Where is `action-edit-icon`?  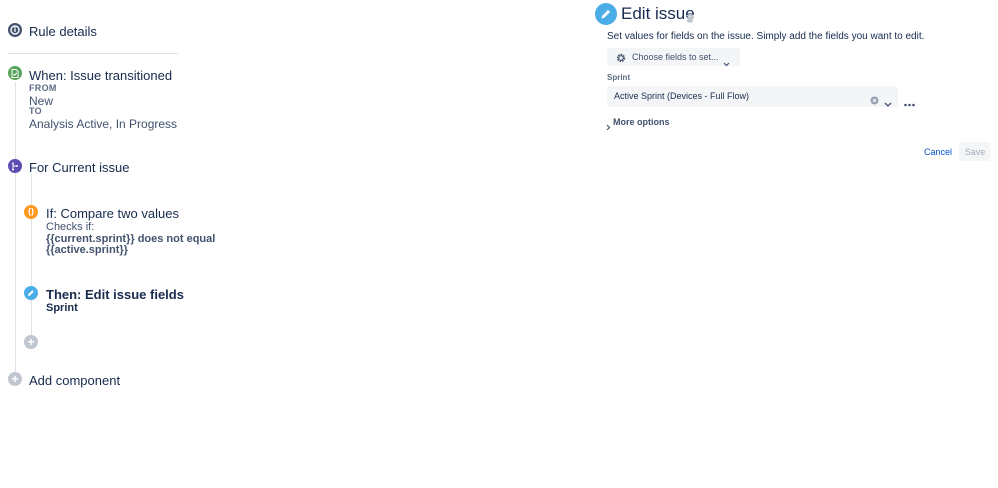 action-edit-icon is located at coordinates (31, 293).